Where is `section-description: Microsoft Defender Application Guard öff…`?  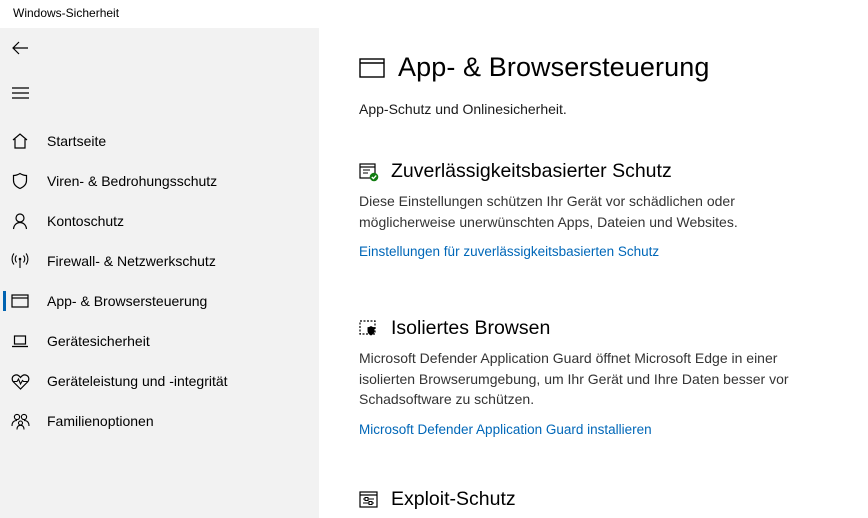
section-description: Microsoft Defender Application Guard öff… is located at coordinates (574, 378).